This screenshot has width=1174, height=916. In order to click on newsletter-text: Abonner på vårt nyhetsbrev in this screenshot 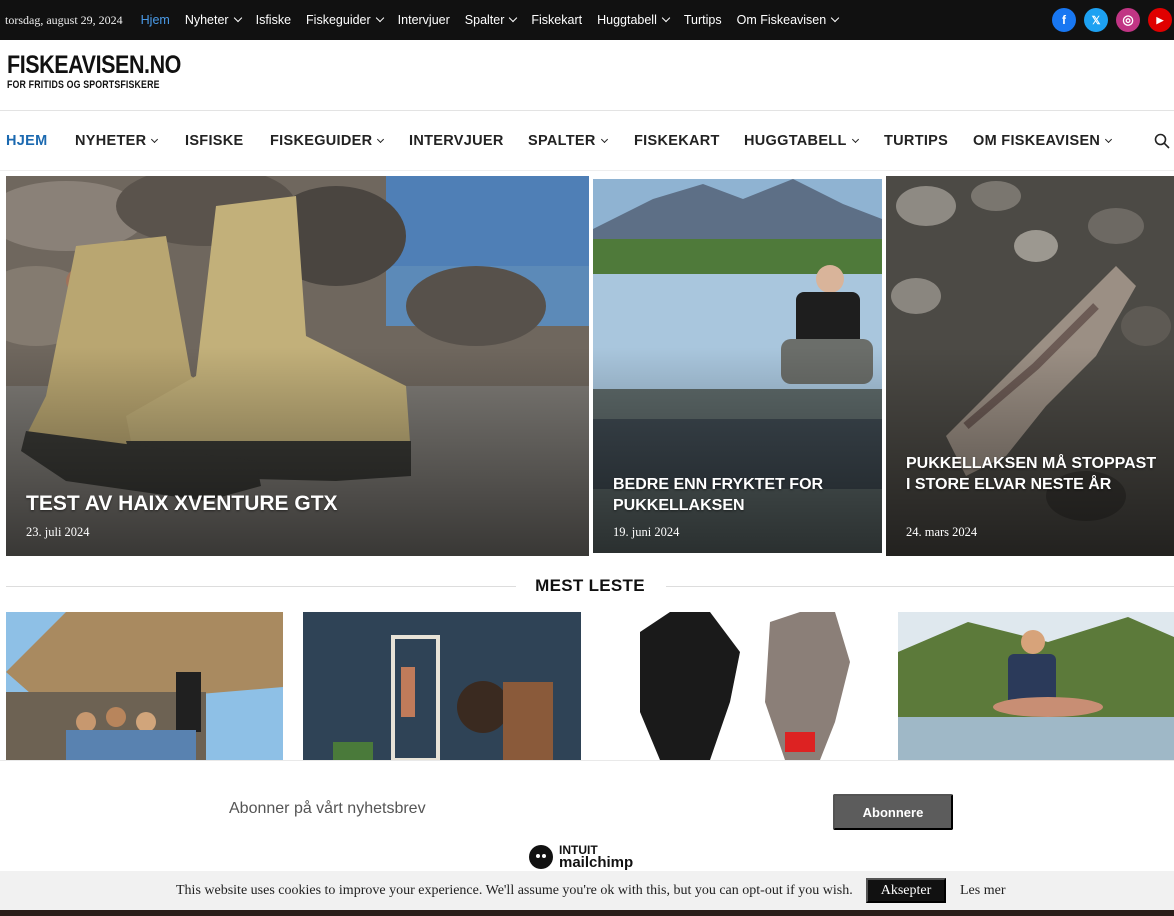, I will do `click(327, 808)`.